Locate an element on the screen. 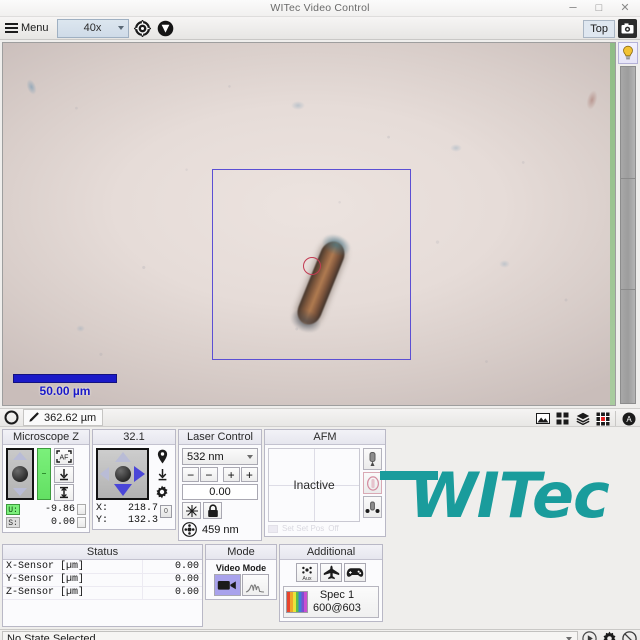  top-view-tab-label: Top is located at coordinates (599, 28).